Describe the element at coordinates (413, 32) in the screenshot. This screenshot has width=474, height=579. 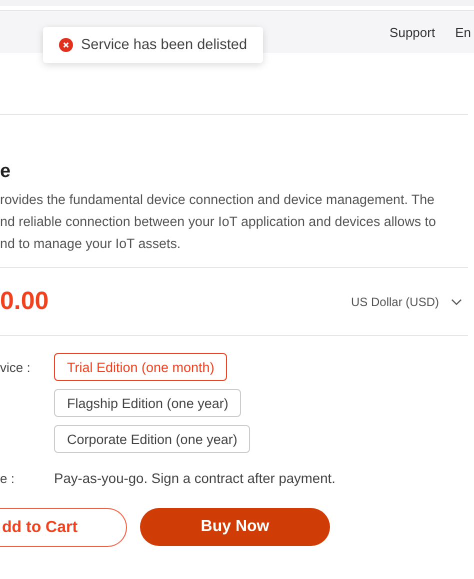
I see `nav-link: Support` at that location.